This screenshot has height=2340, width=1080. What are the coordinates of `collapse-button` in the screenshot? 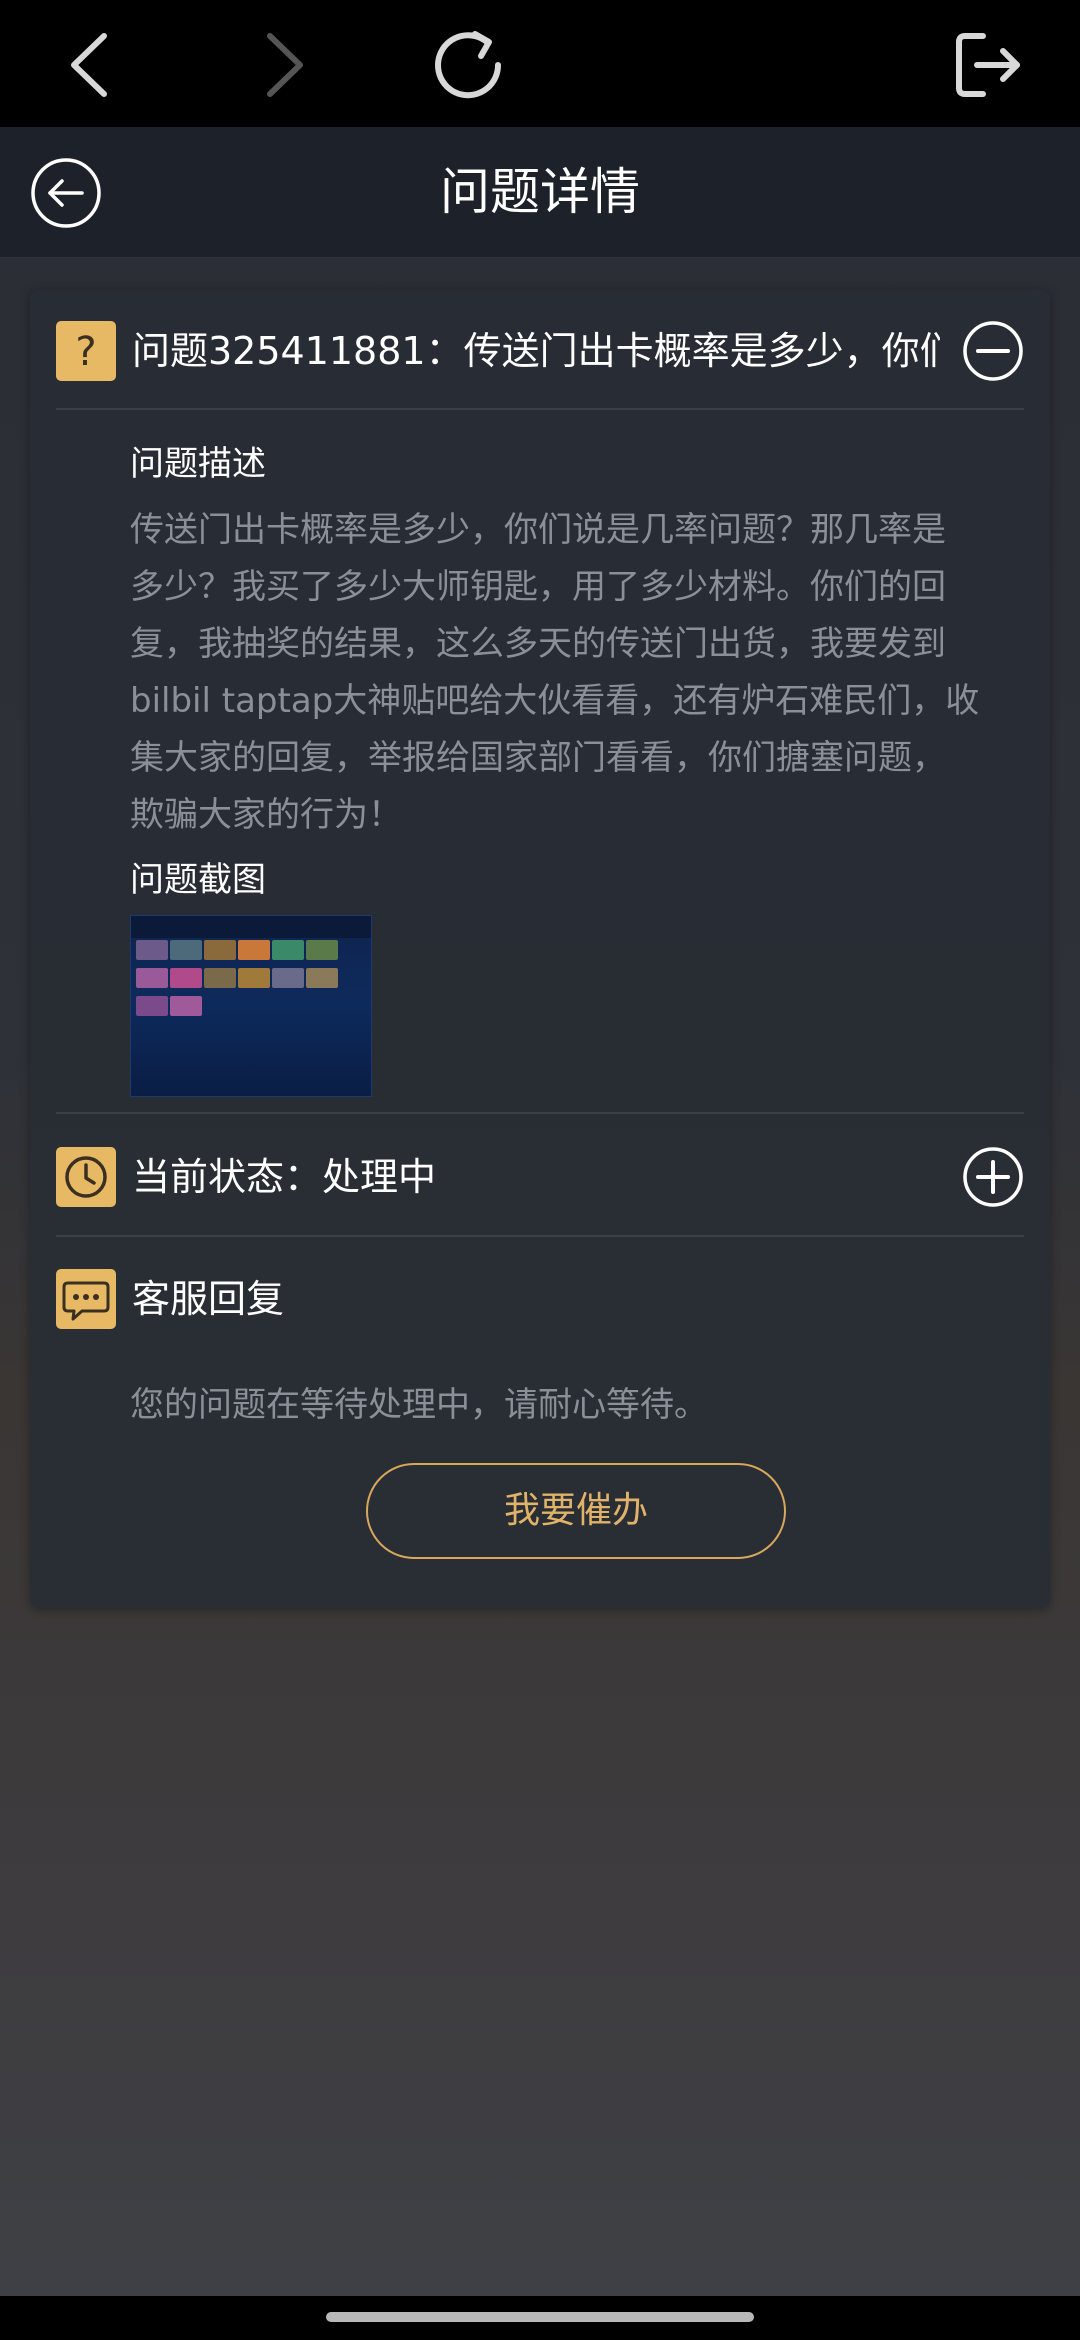 It's located at (993, 351).